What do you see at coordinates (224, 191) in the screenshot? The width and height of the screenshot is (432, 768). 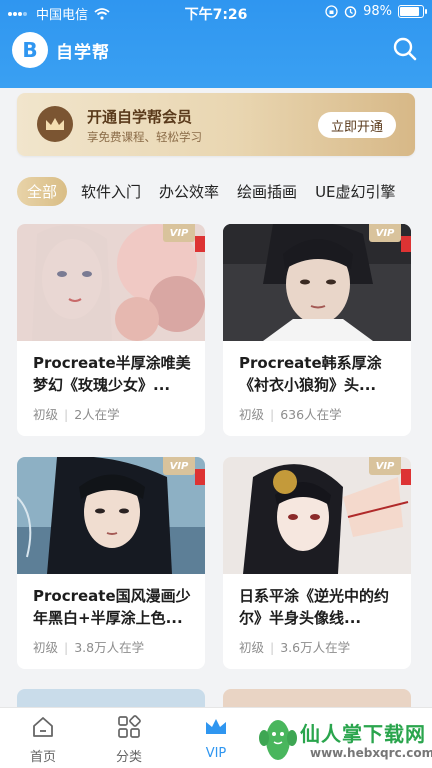 I see `category-tabs: 全部 软件入门 办公效率 绘画插画 UE虚幻引擎` at bounding box center [224, 191].